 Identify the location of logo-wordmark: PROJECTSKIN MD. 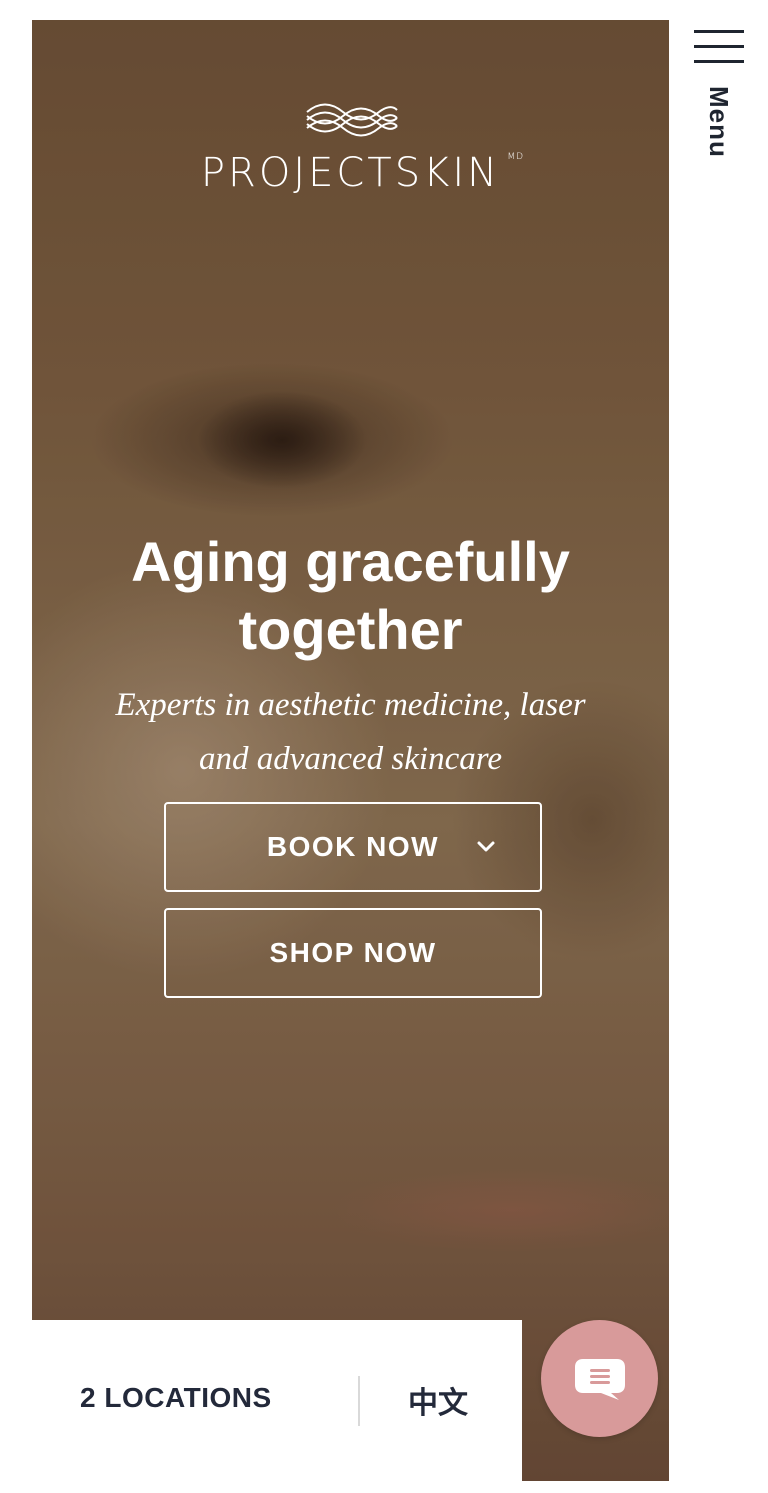
(361, 173).